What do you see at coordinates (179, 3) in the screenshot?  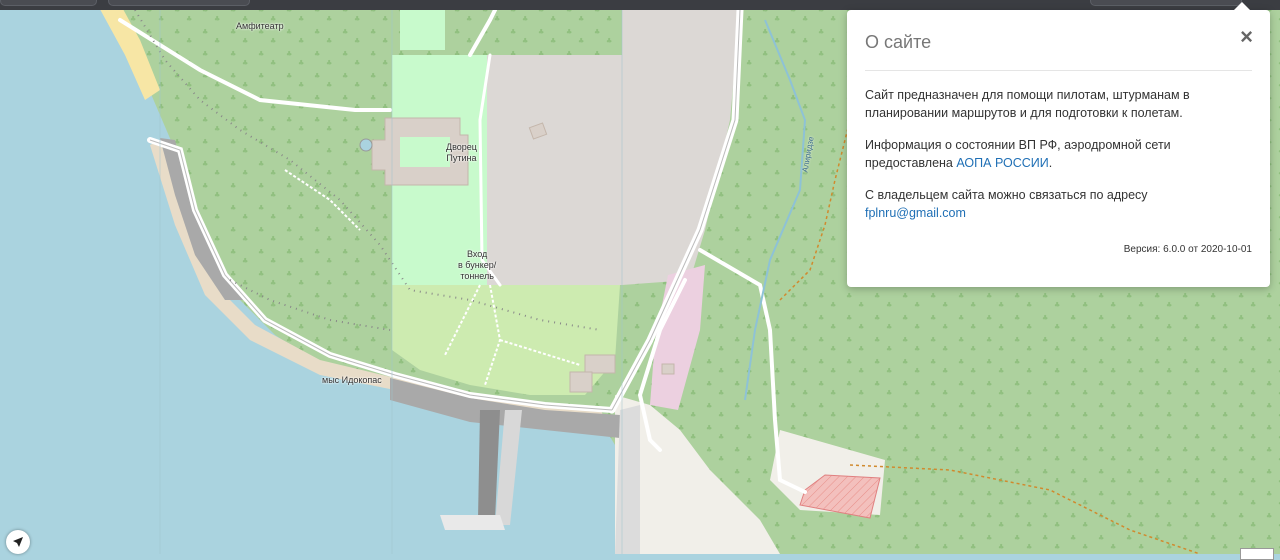 I see `toolbar-control-middle` at bounding box center [179, 3].